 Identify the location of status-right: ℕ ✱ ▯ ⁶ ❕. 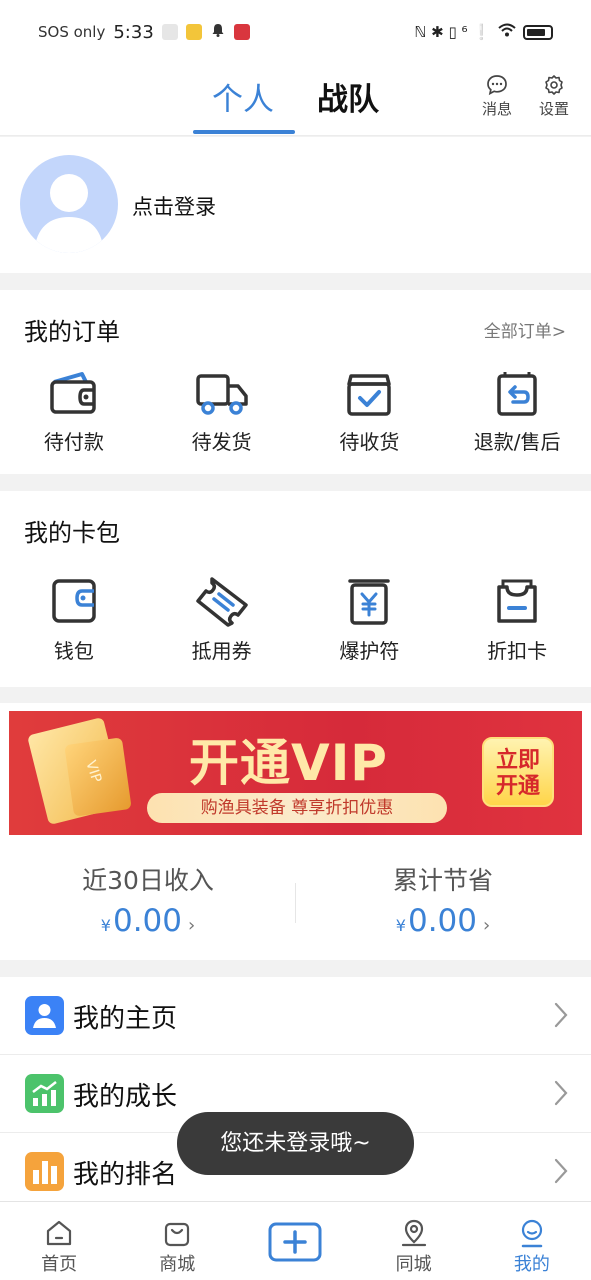
(483, 32).